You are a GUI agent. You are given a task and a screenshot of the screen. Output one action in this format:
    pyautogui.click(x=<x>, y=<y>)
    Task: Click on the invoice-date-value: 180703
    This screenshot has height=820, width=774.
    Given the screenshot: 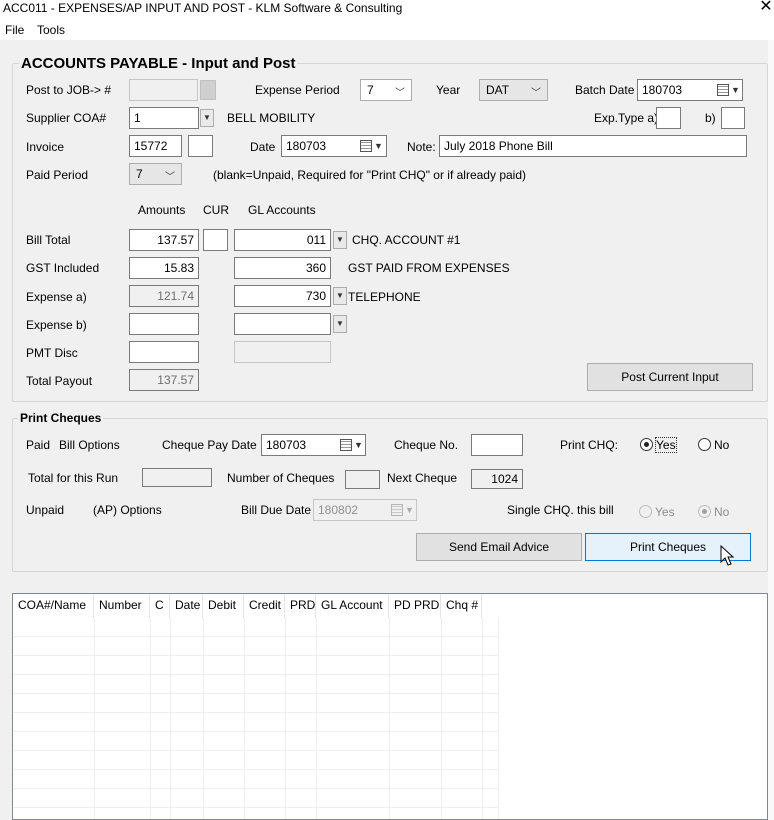 What is the action you would take?
    pyautogui.click(x=306, y=146)
    